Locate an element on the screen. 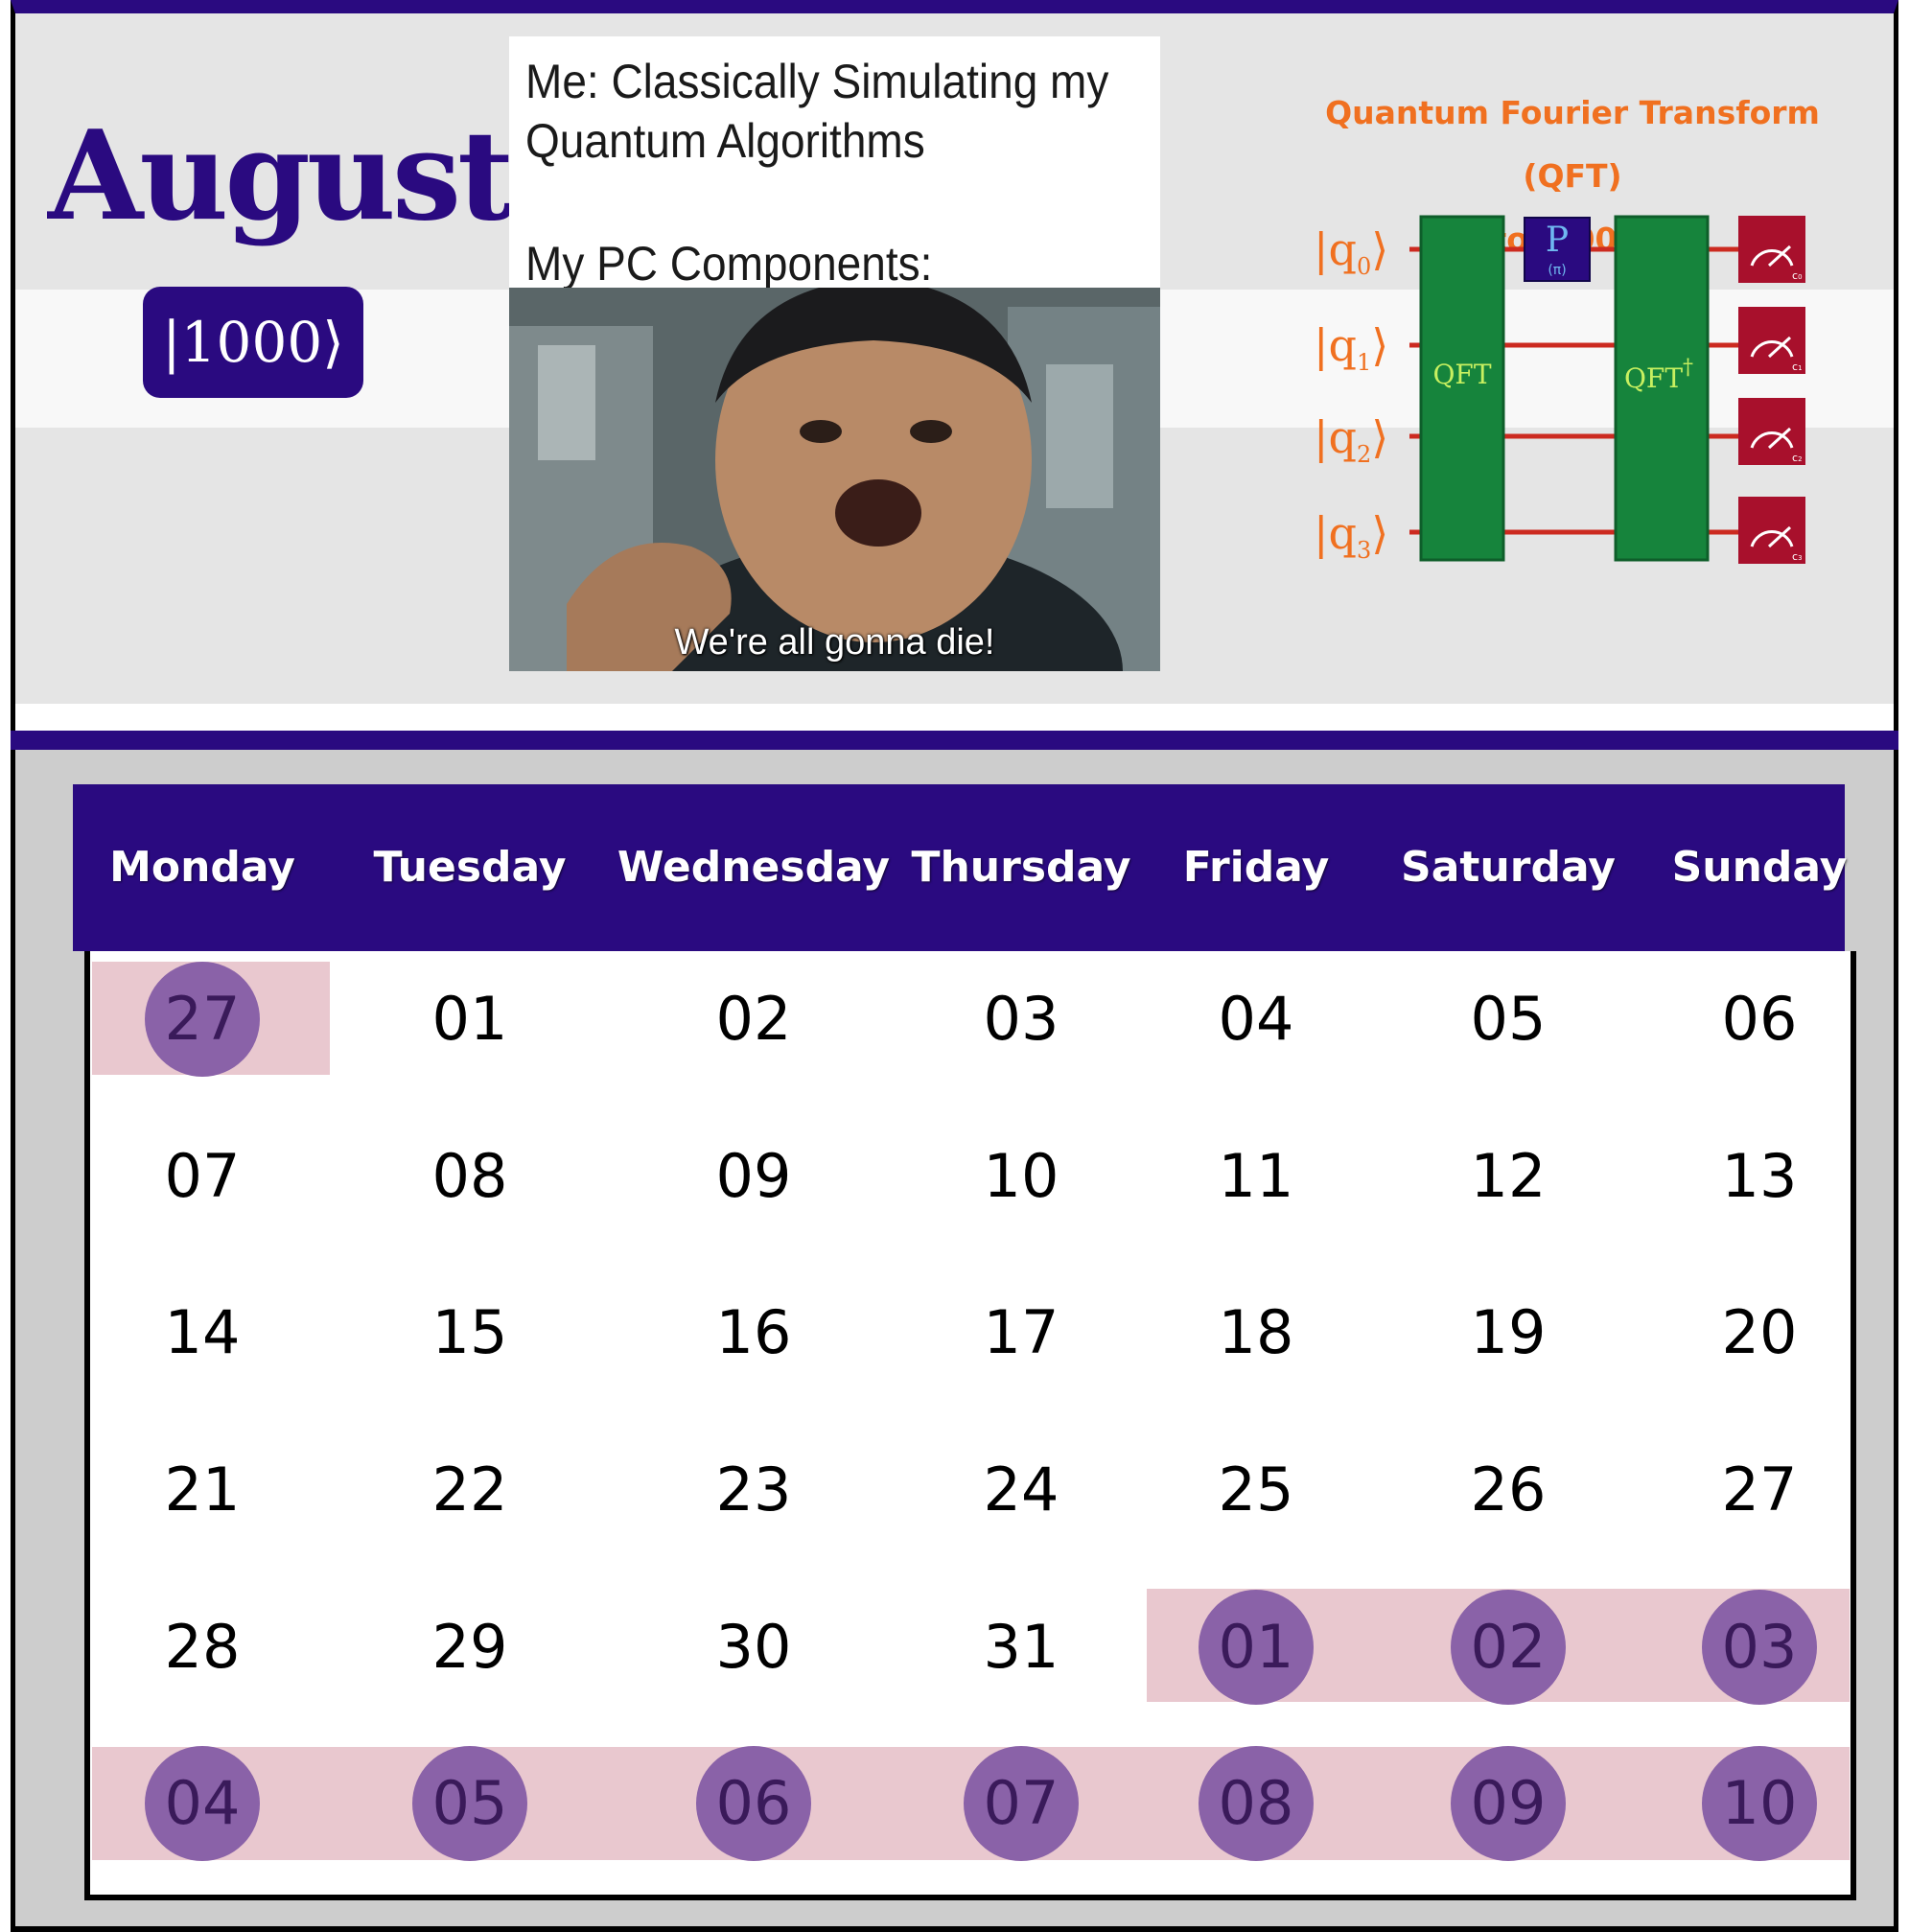 The width and height of the screenshot is (1909, 1932). calendar-day: 16 is located at coordinates (754, 1332).